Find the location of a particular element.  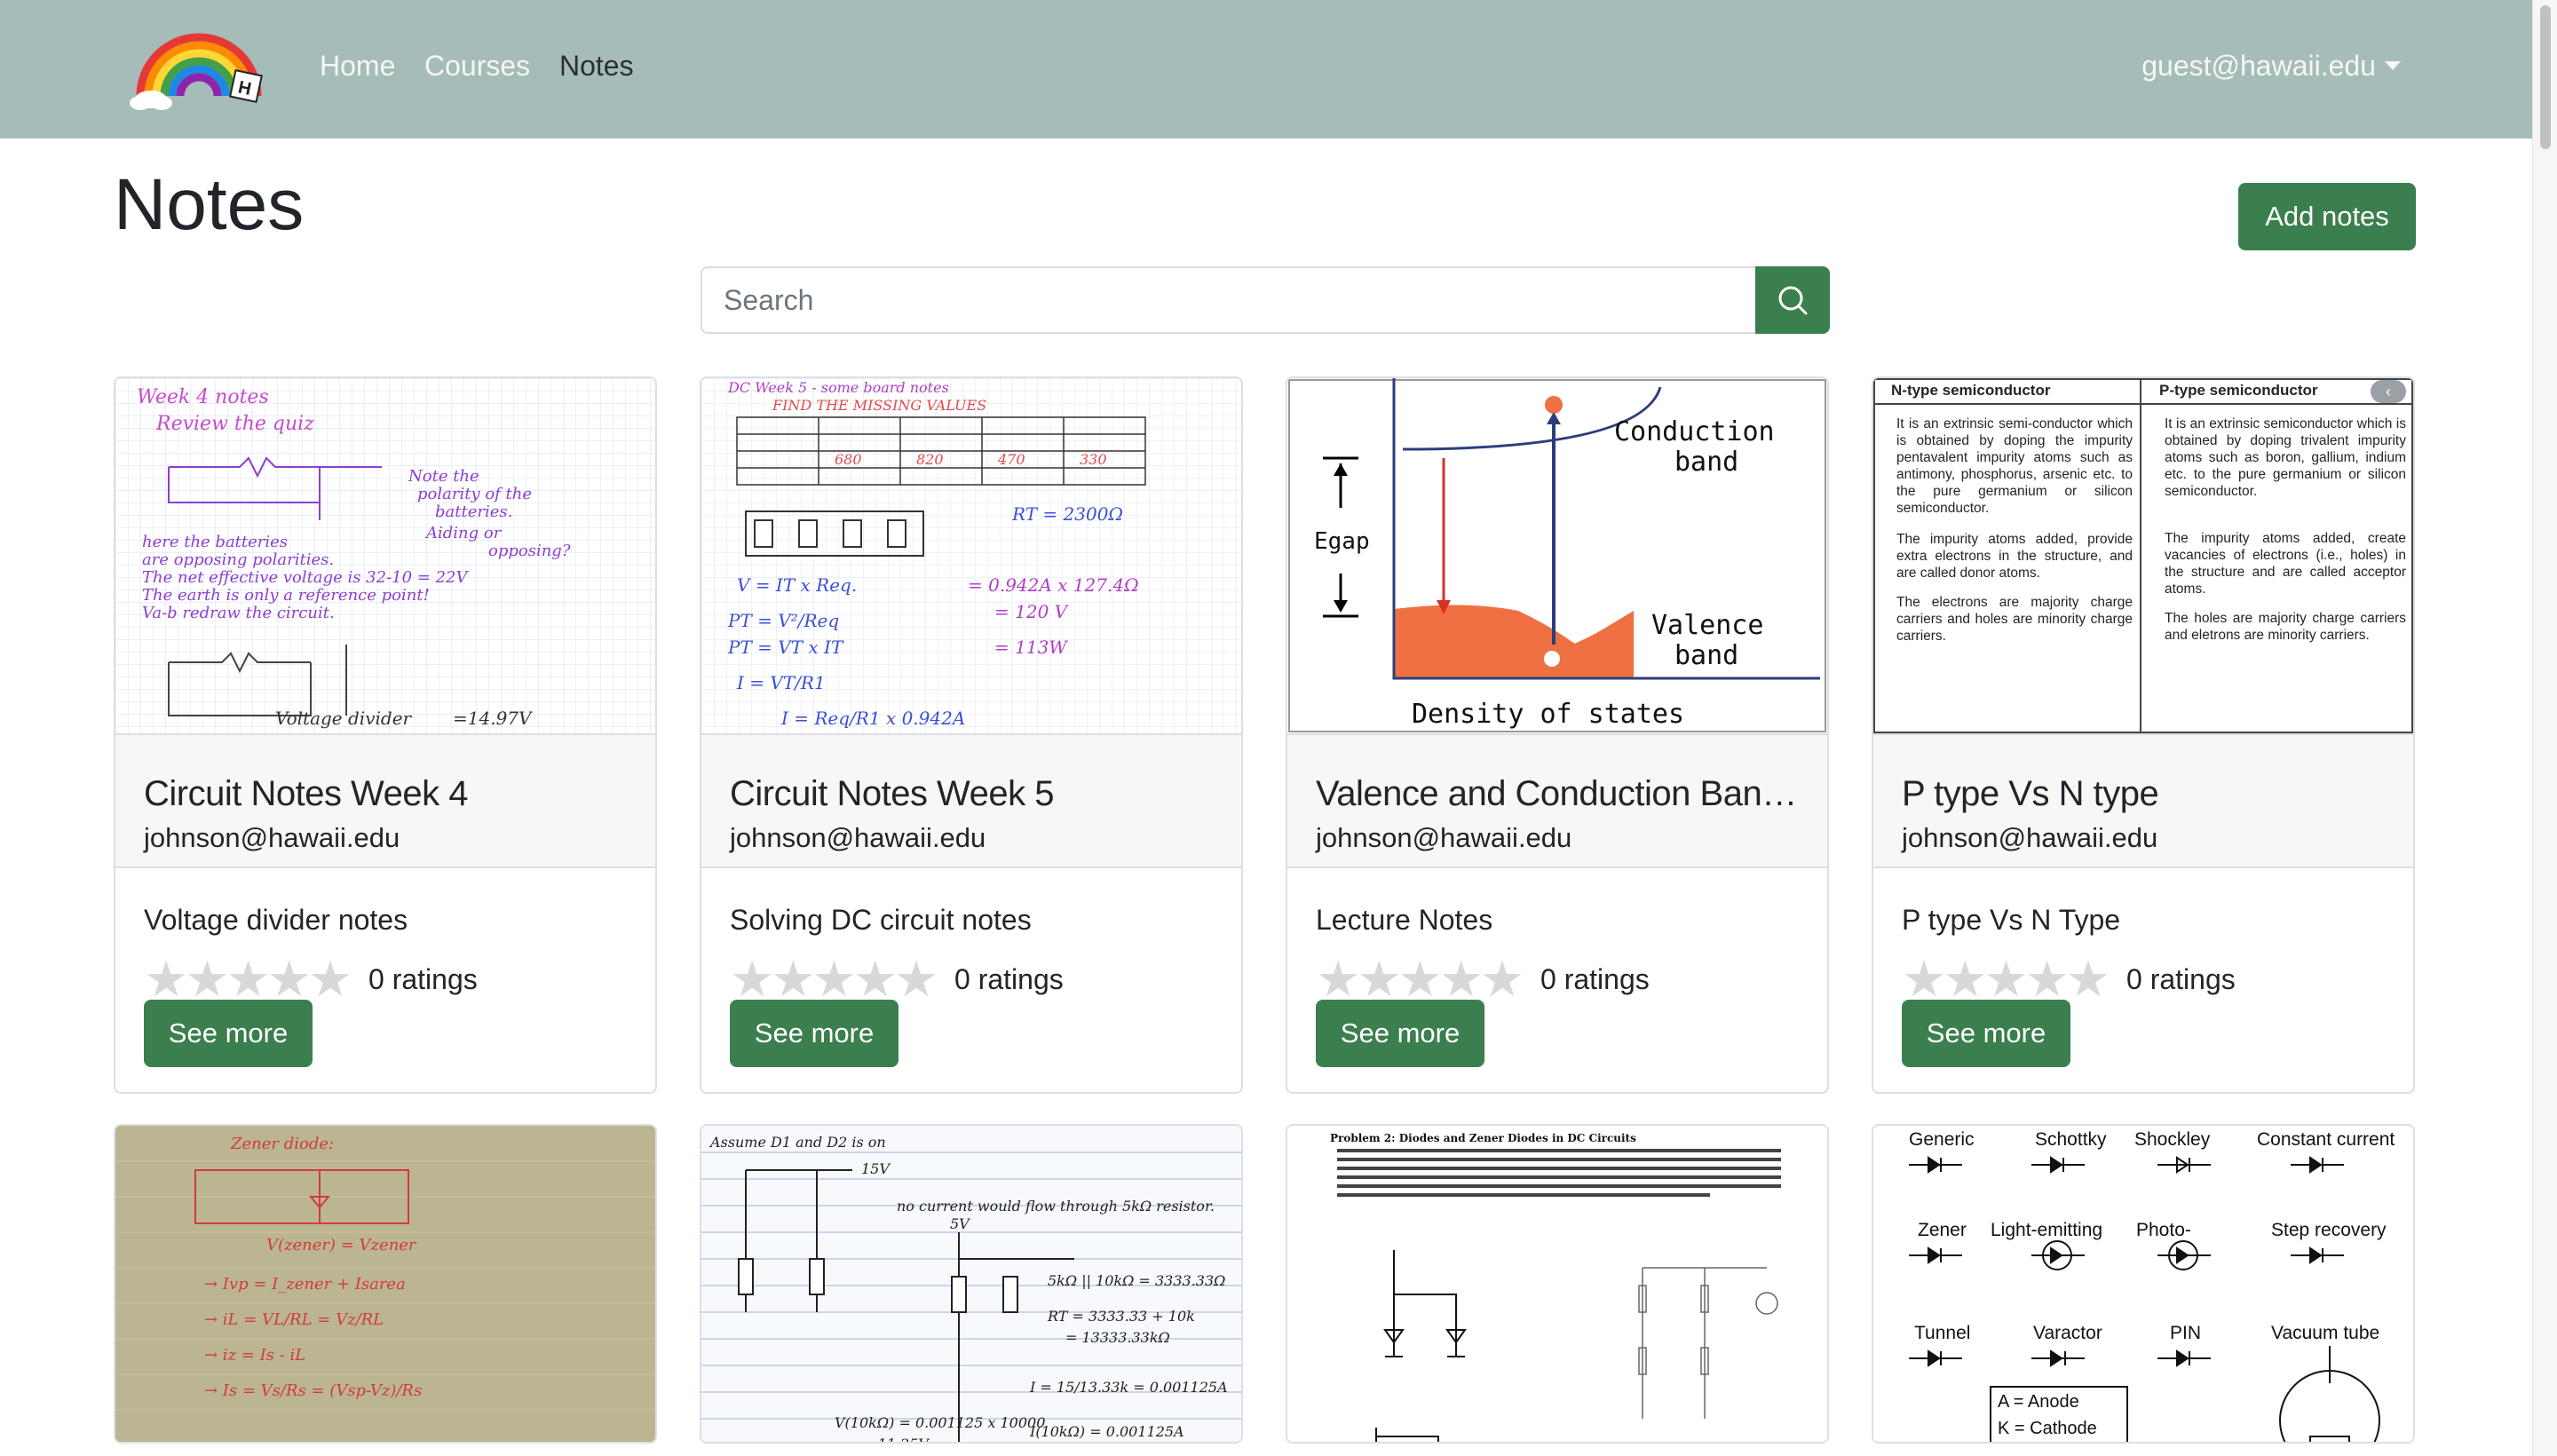

card-title: P type Vs N type is located at coordinates (2030, 793).